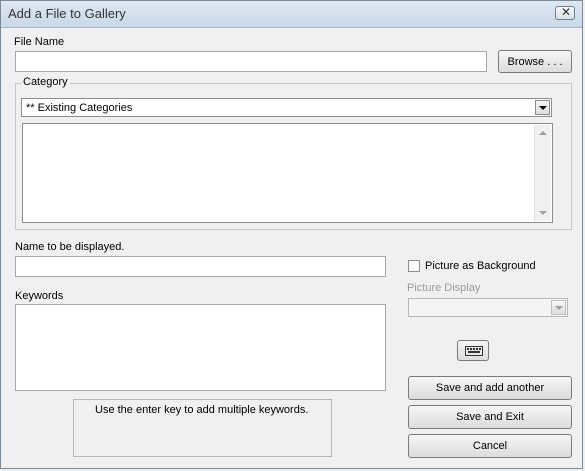  Describe the element at coordinates (200, 347) in the screenshot. I see `keywords-textarea` at that location.